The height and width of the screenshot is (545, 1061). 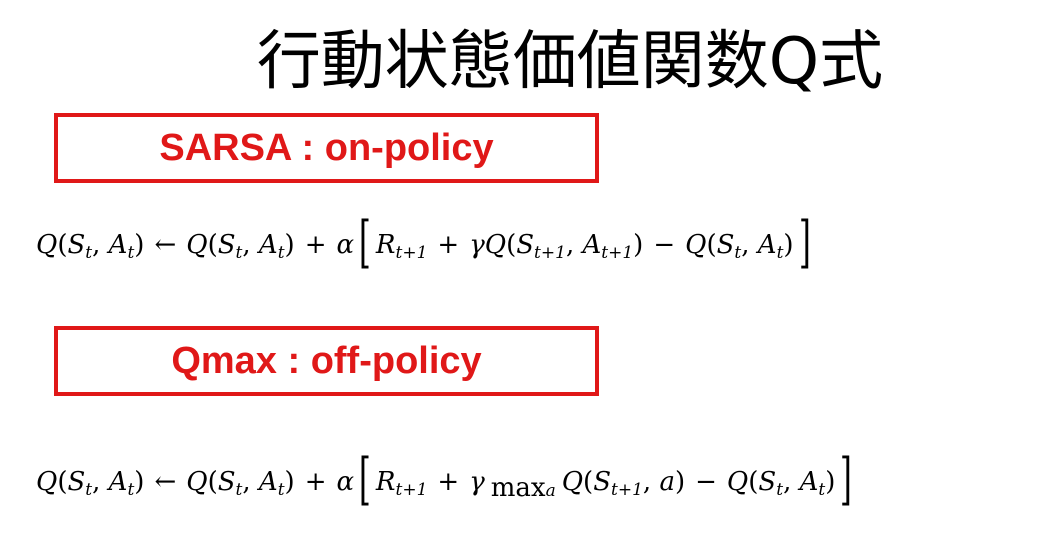 I want to click on qmax-label: Qmax : off-policy, so click(x=326, y=360).